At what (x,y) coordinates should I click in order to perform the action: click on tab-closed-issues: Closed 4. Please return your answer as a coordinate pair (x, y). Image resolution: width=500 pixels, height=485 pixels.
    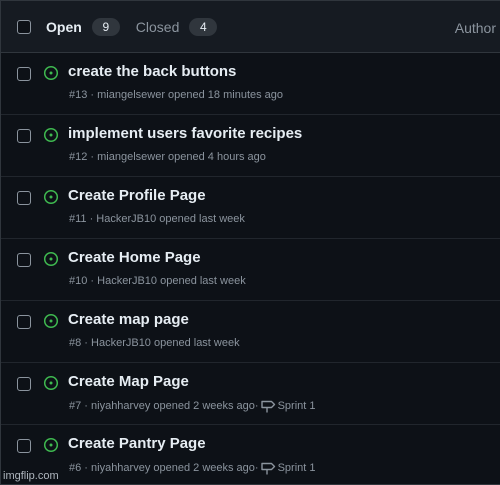
    Looking at the image, I should click on (176, 26).